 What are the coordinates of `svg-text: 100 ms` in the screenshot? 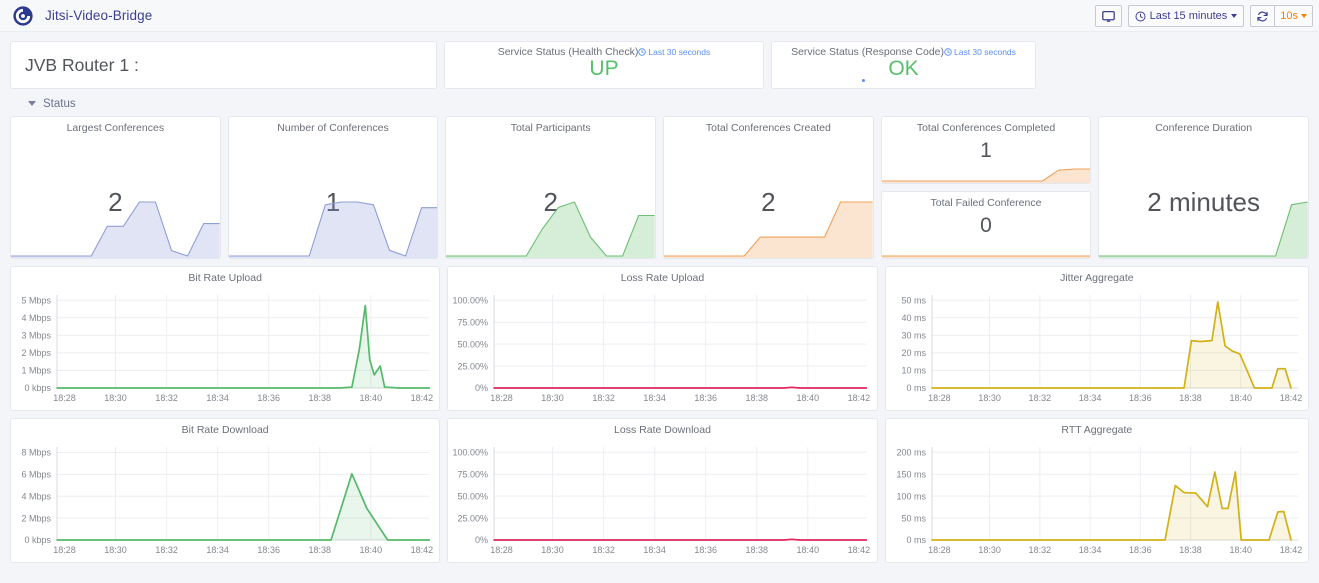 It's located at (911, 496).